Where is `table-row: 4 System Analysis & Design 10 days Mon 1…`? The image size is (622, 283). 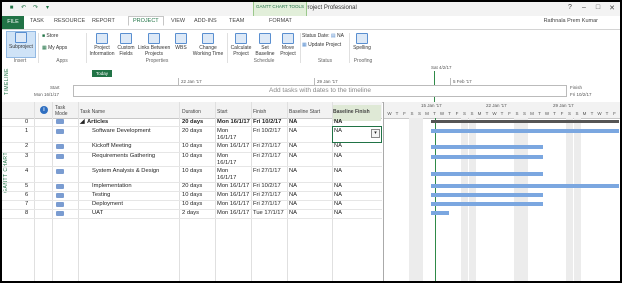 table-row: 4 System Analysis & Design 10 days Mon 1… is located at coordinates (192, 174).